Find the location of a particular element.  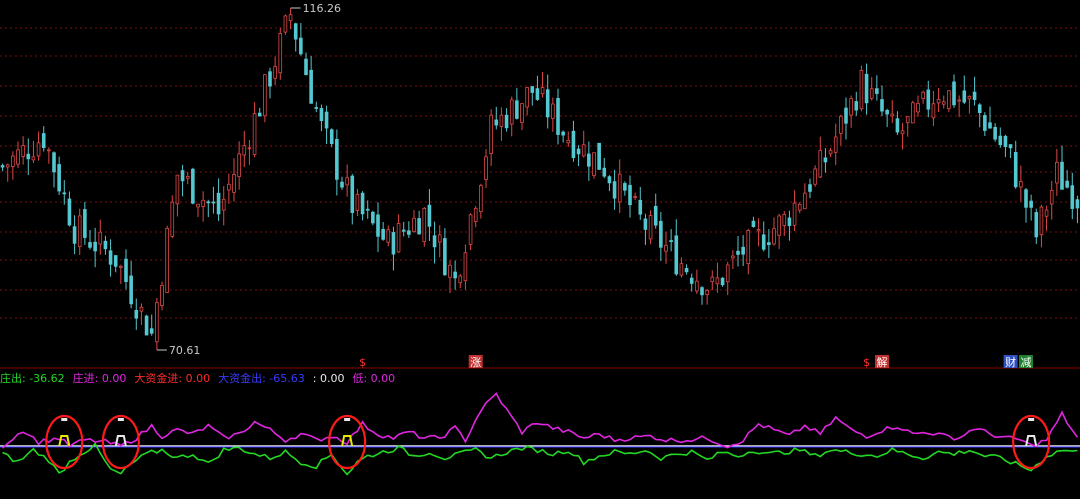

series-line-magenta is located at coordinates (540, 420).